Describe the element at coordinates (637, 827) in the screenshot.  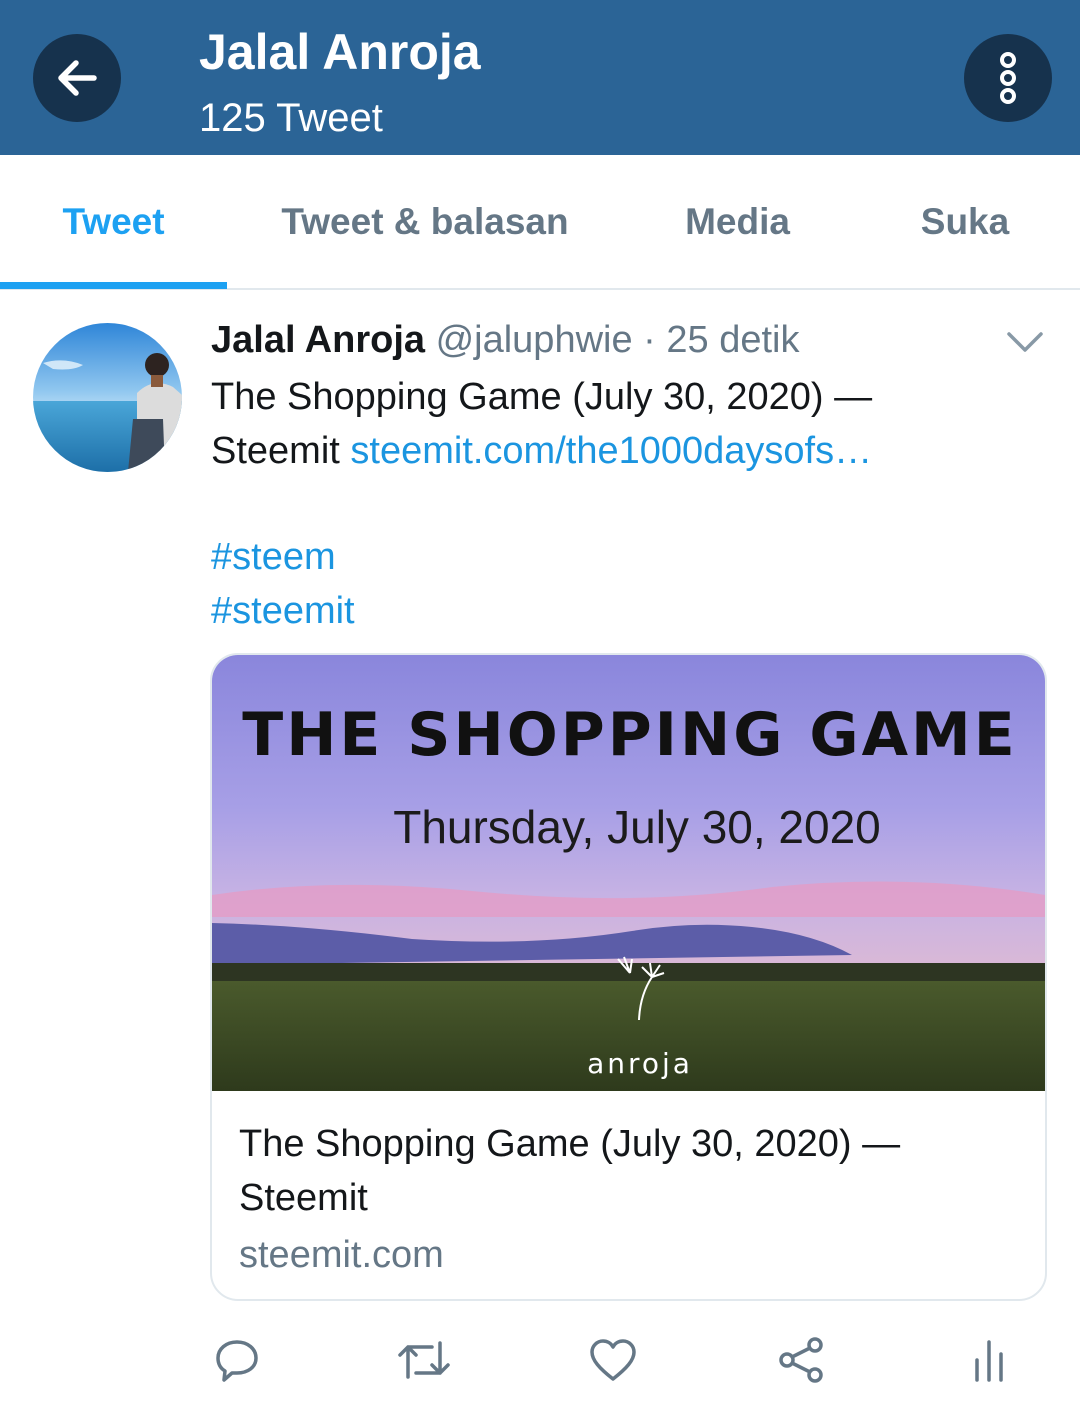
I see `card-image-date: Thursday, July 30, 2020` at that location.